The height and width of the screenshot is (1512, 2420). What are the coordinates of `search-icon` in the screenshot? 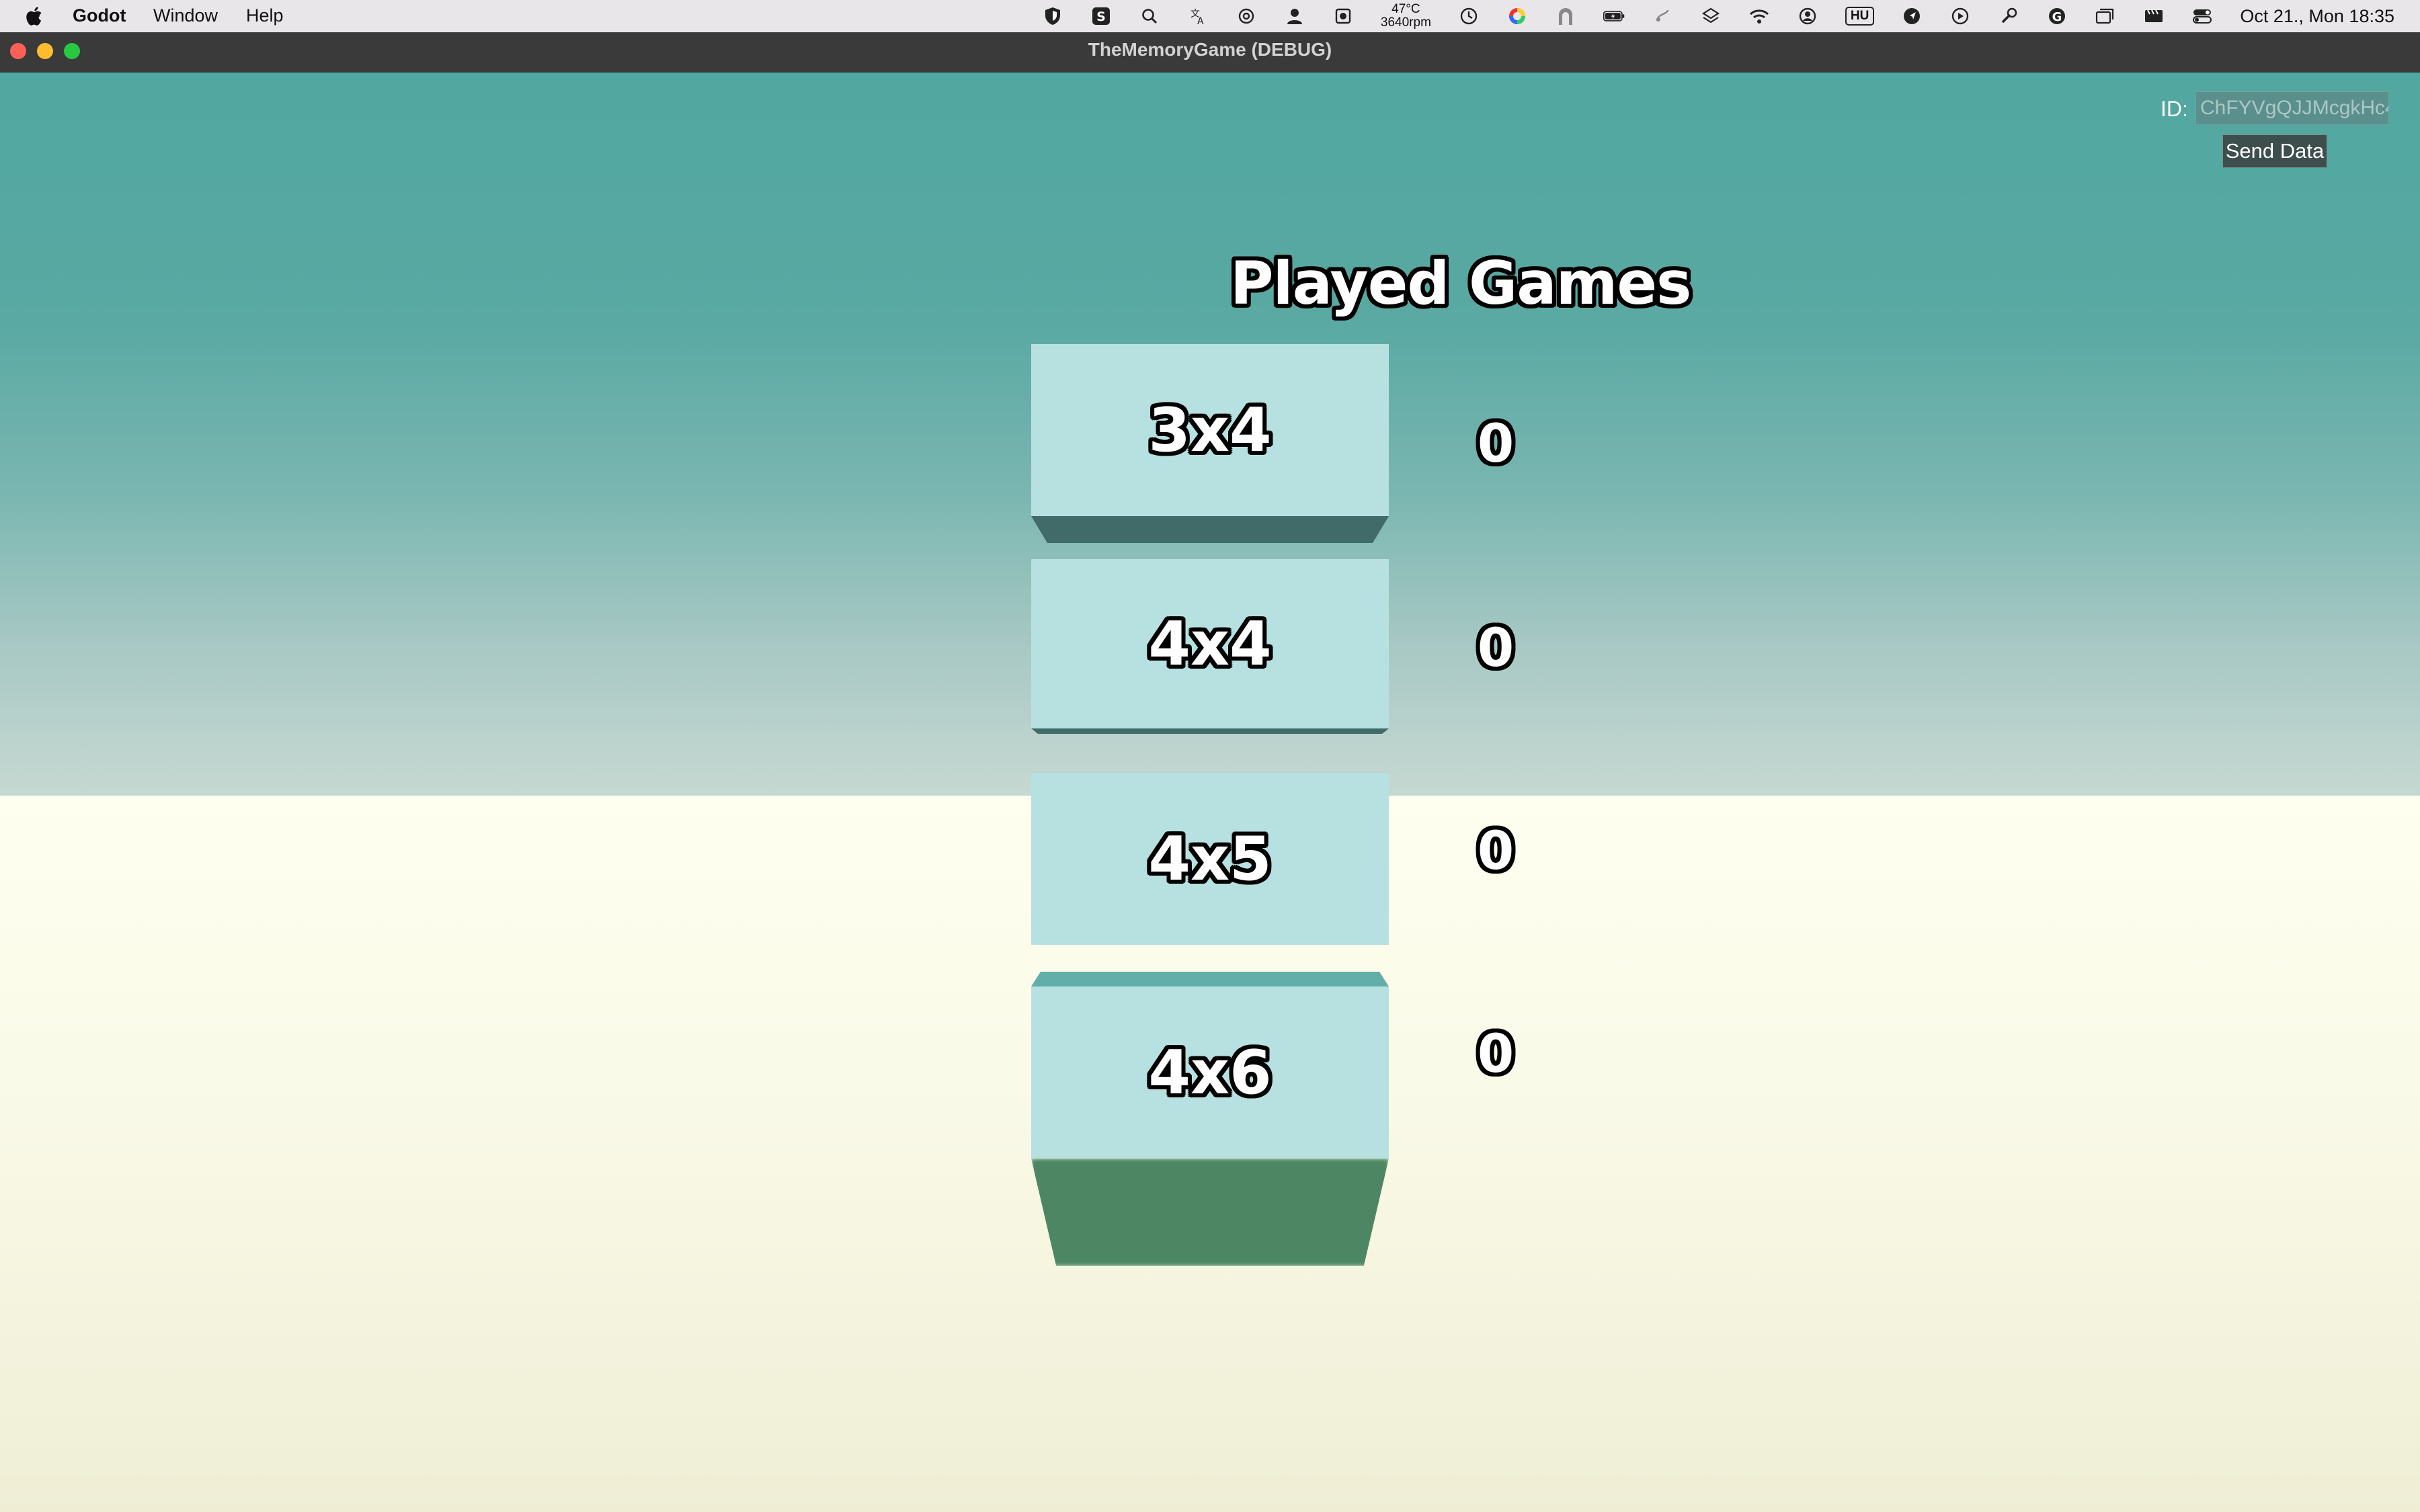 It's located at (1149, 16).